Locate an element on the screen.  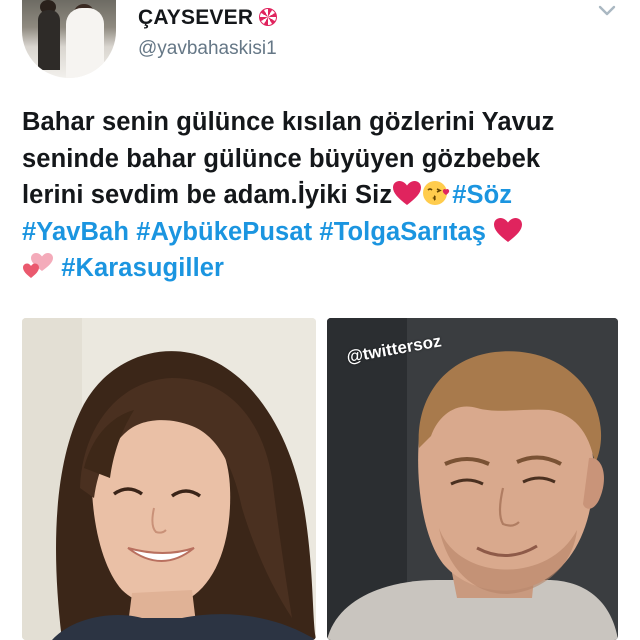
avatar-figure-groom is located at coordinates (49, 40).